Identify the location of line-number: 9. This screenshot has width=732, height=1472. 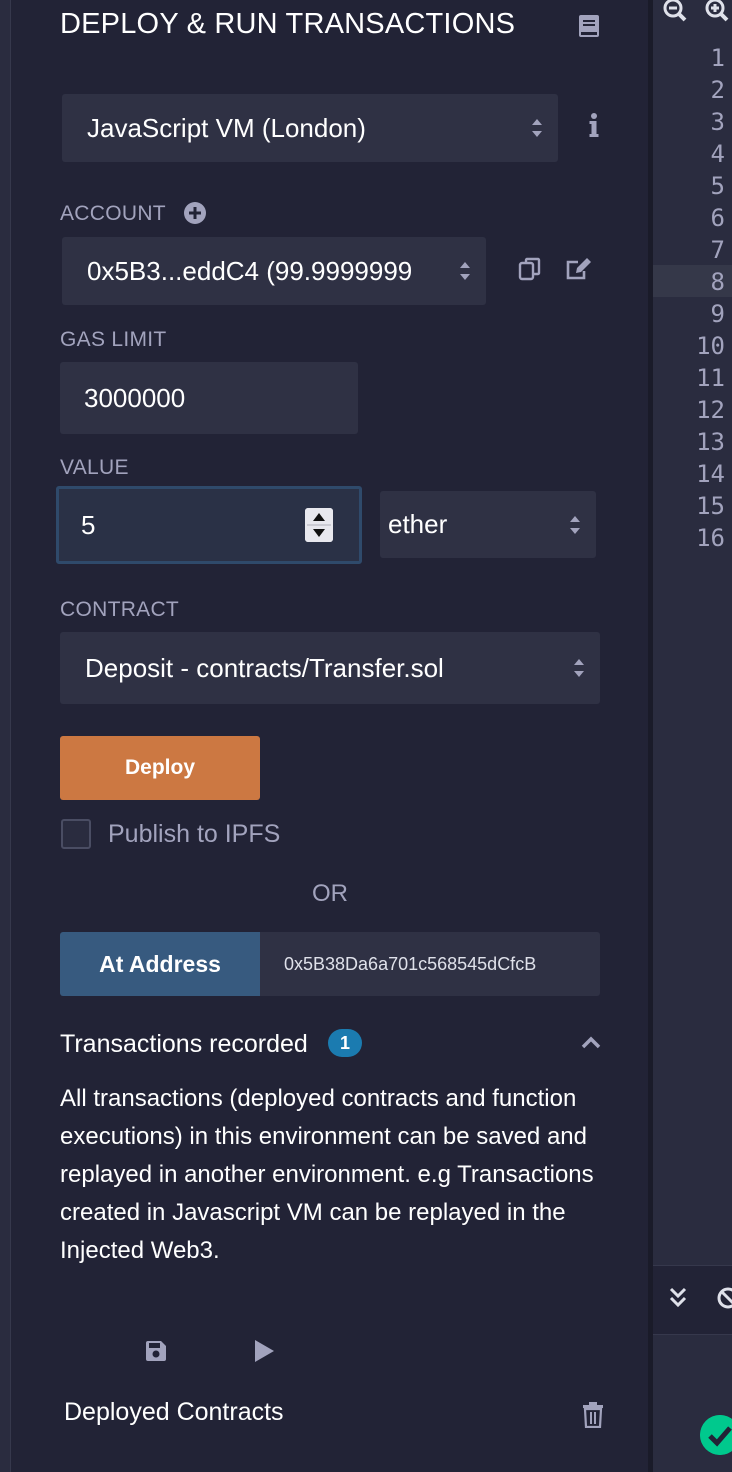
(717, 314).